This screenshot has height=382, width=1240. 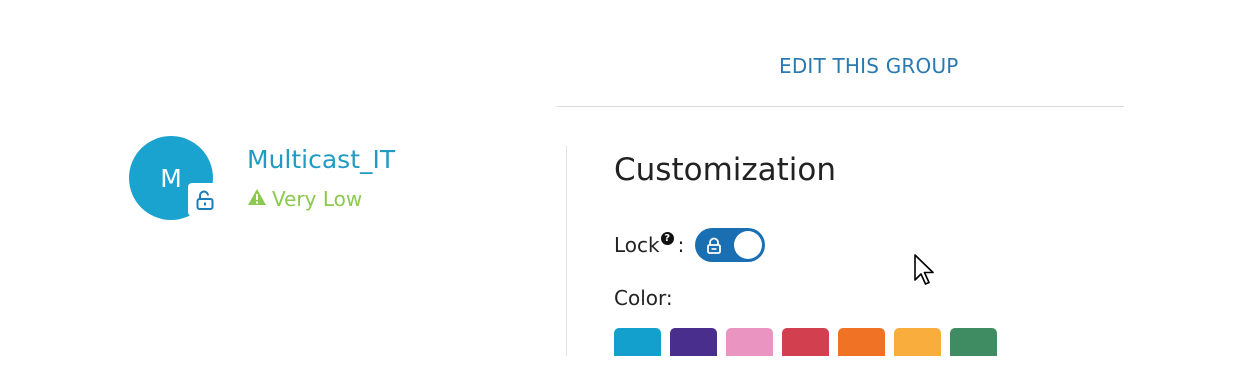 What do you see at coordinates (257, 199) in the screenshot?
I see `warning-triangle-icon` at bounding box center [257, 199].